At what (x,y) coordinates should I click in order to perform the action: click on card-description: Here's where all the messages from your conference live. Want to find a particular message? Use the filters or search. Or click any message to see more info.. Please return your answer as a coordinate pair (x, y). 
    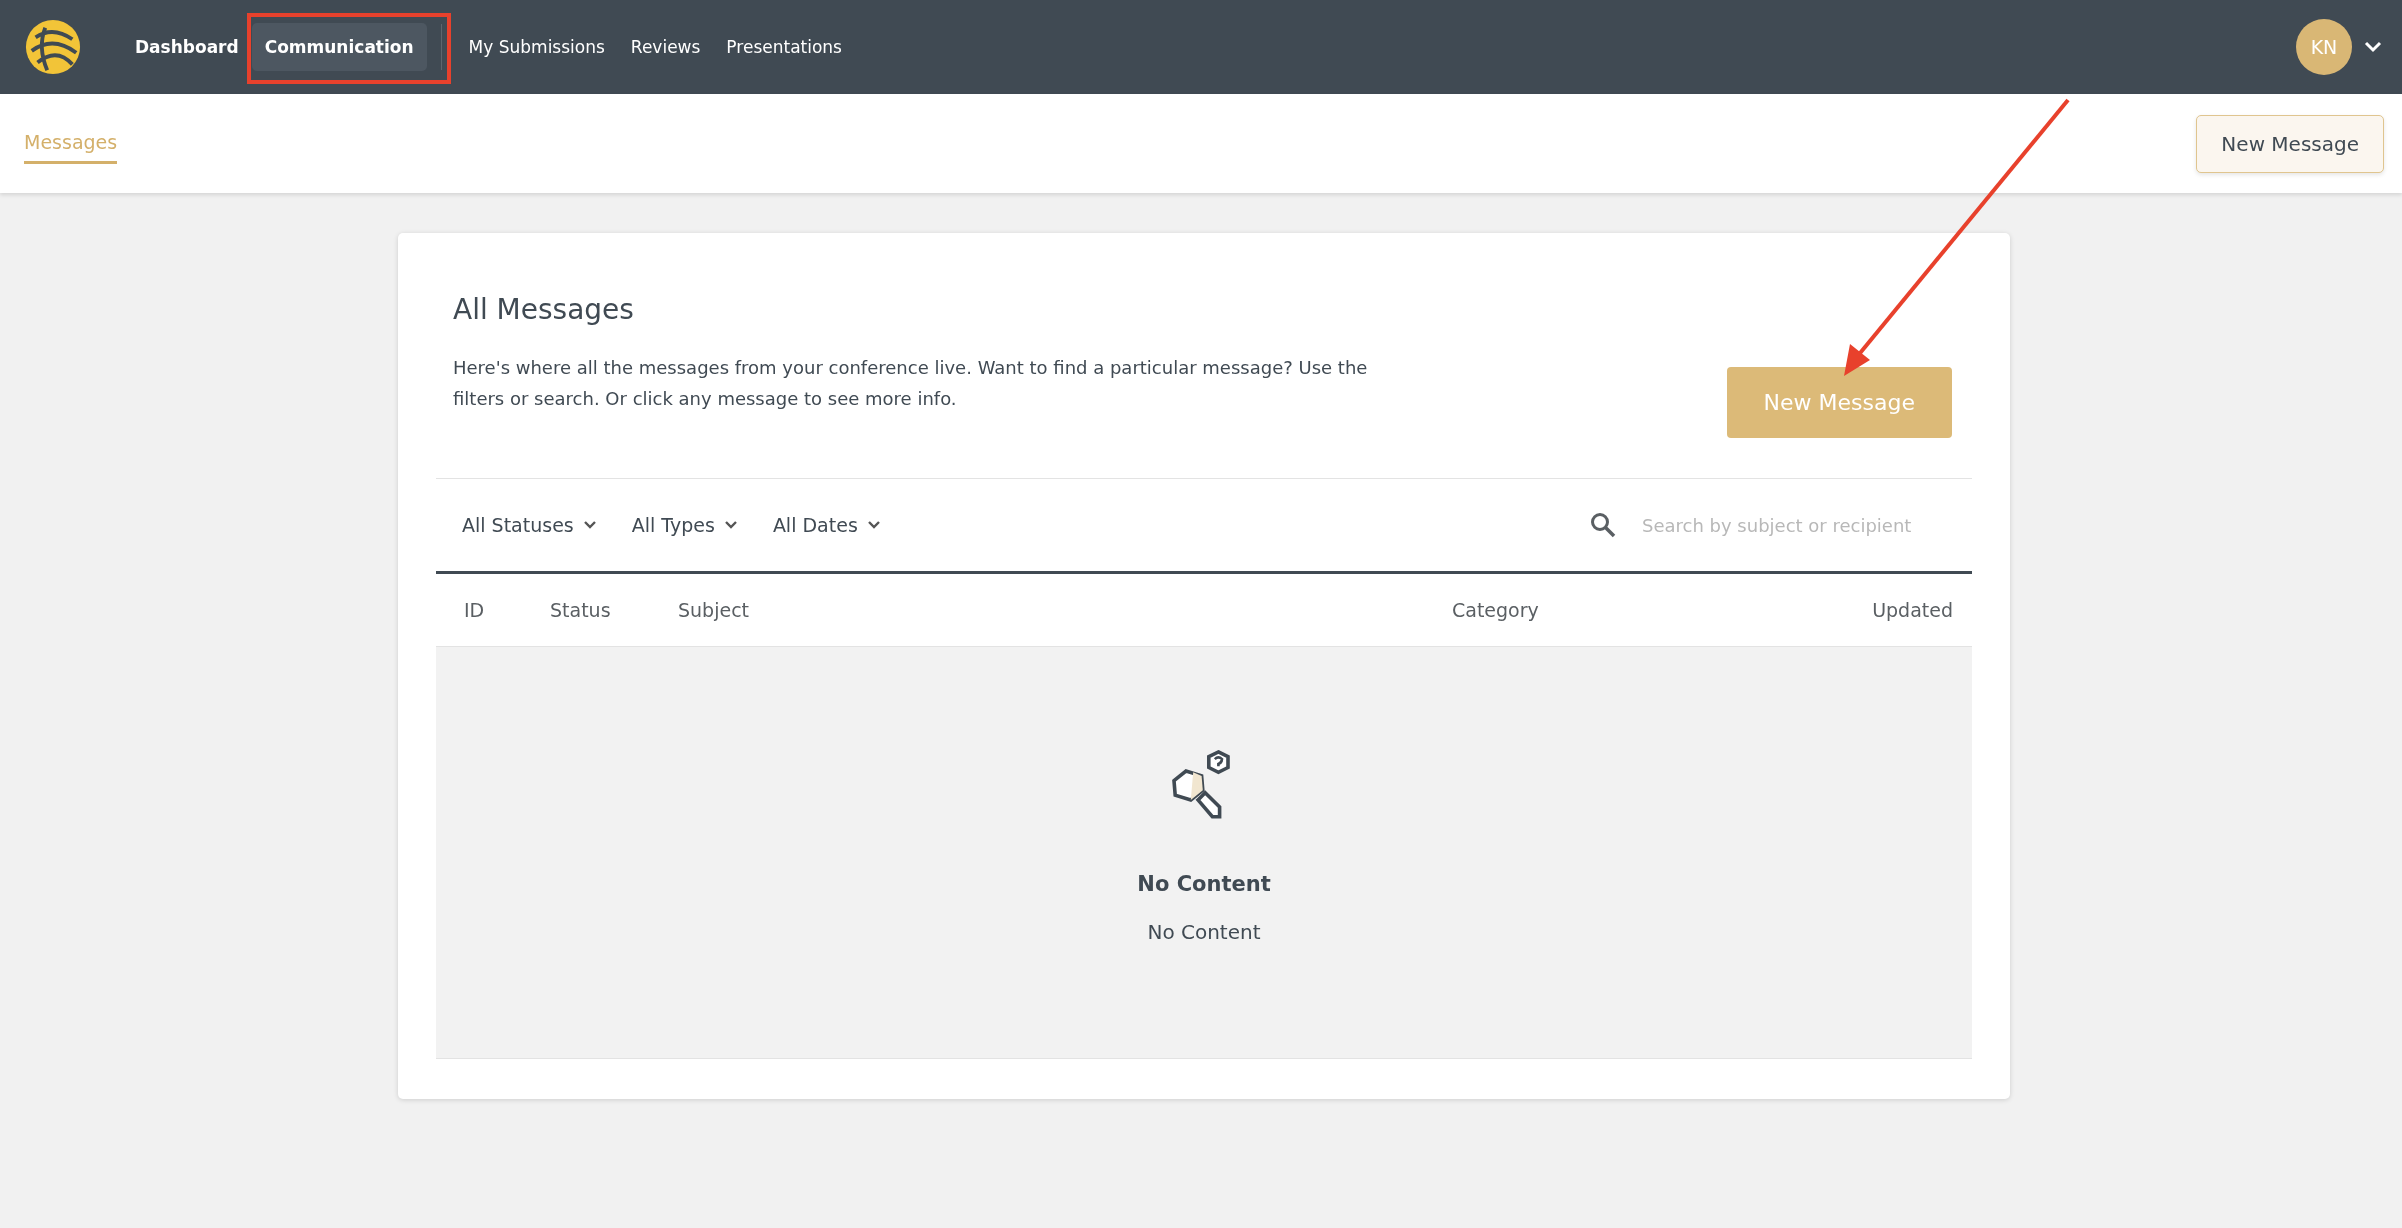
    Looking at the image, I should click on (911, 383).